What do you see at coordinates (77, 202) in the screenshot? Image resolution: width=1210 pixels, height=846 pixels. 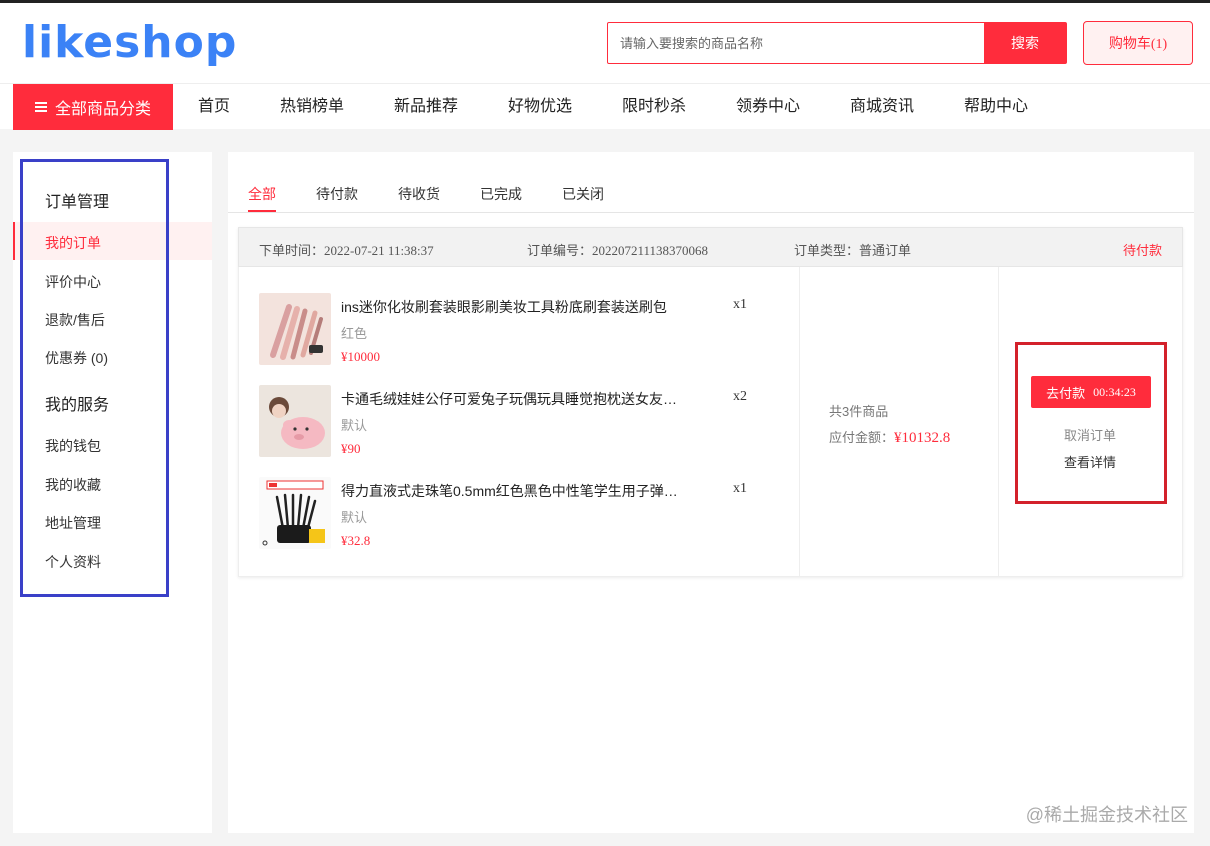 I see `sidebar-group-orders: 订单管理` at bounding box center [77, 202].